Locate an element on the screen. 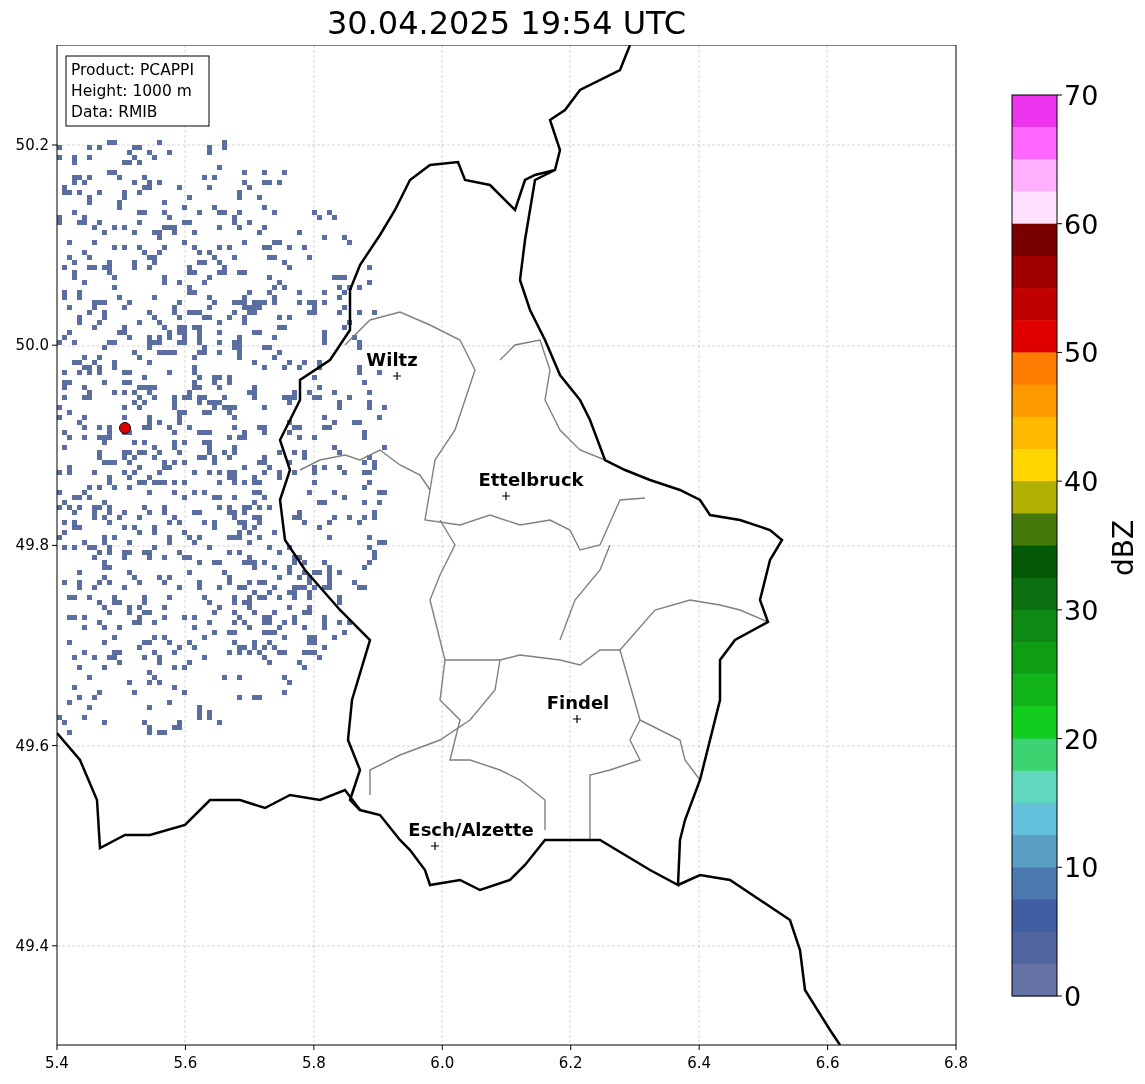 This screenshot has width=1145, height=1084. info-text: Height: 1000 m is located at coordinates (131, 91).